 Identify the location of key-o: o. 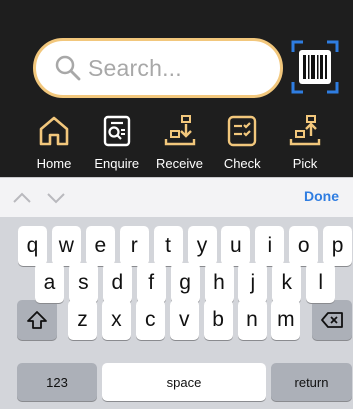
(304, 246).